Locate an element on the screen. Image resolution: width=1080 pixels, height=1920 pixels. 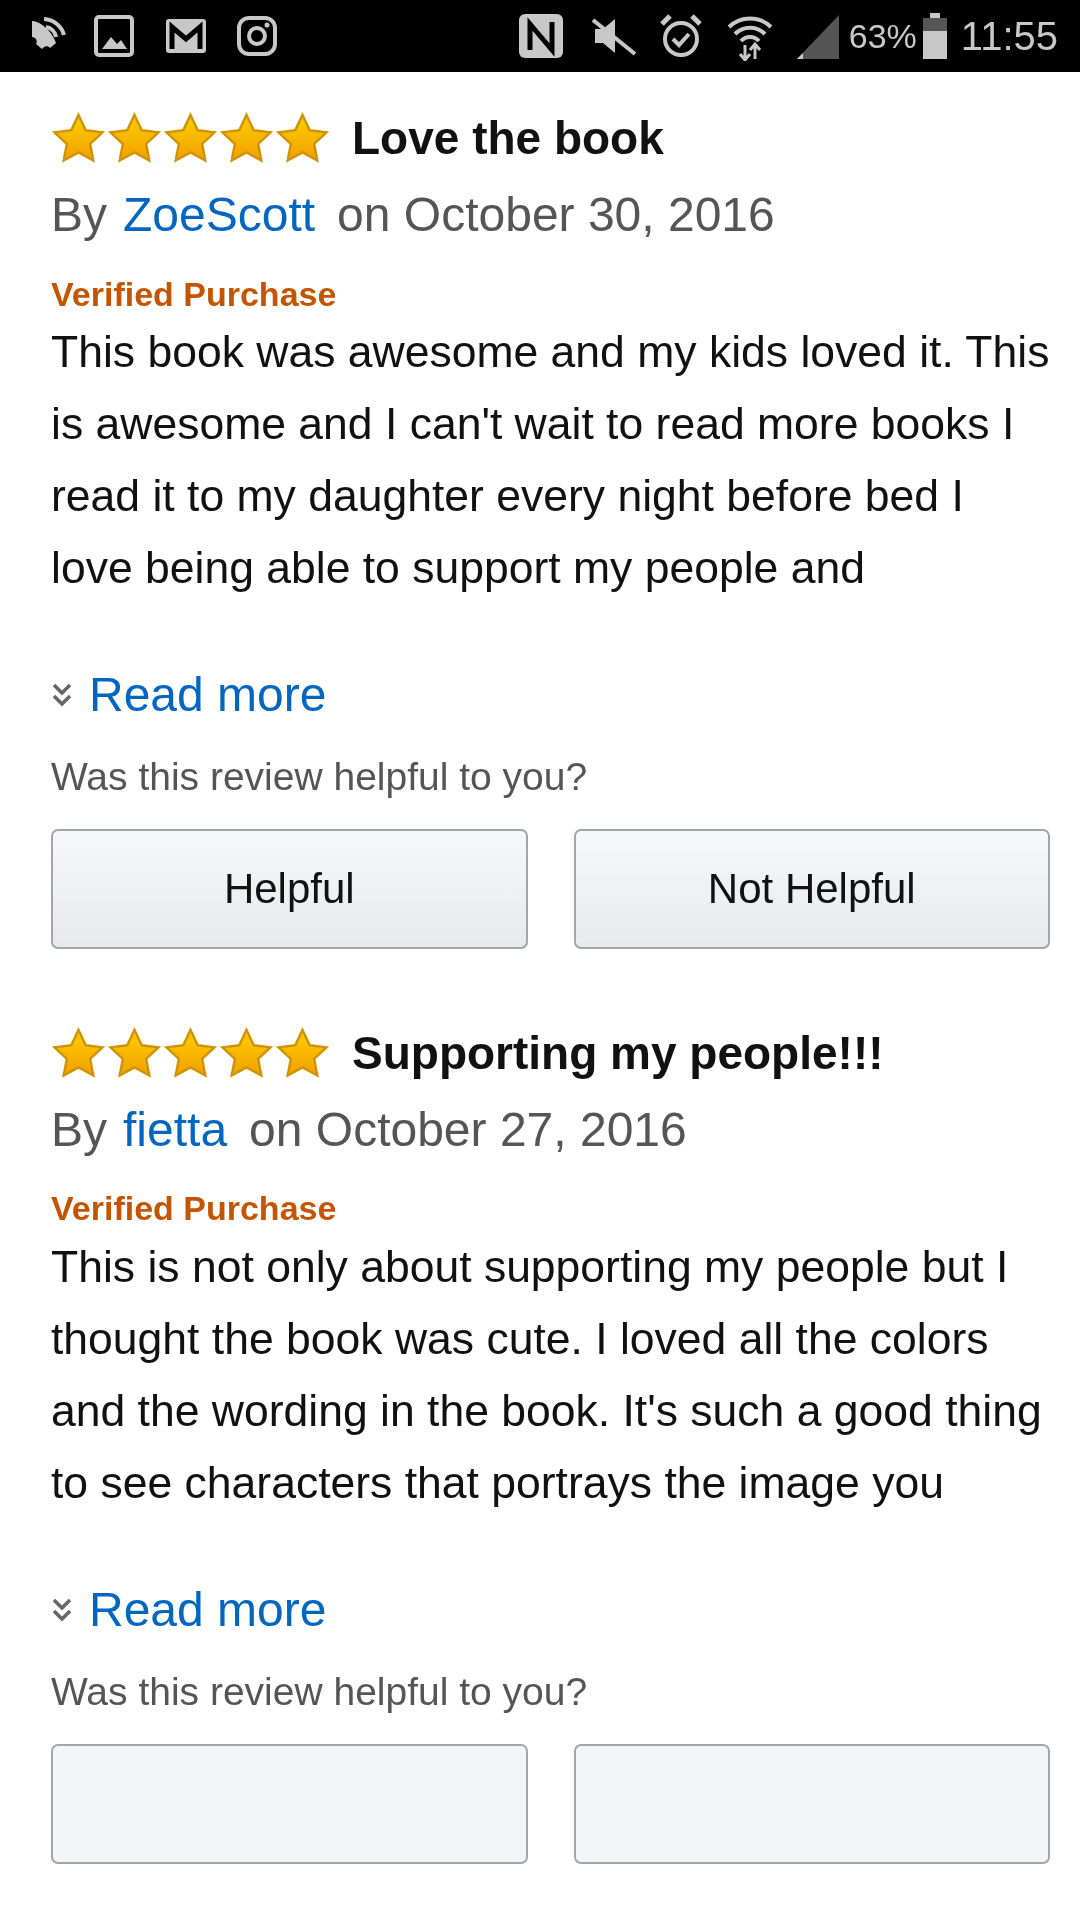
feedback-button: Helpful is located at coordinates (289, 888).